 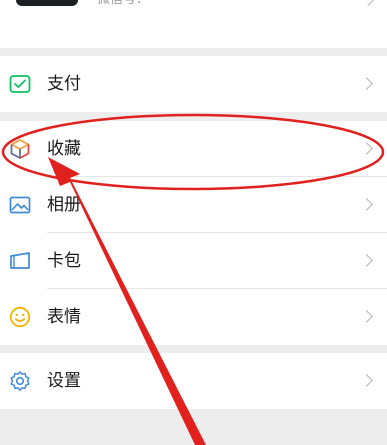 I want to click on menu-item-label: 设置, so click(x=64, y=381).